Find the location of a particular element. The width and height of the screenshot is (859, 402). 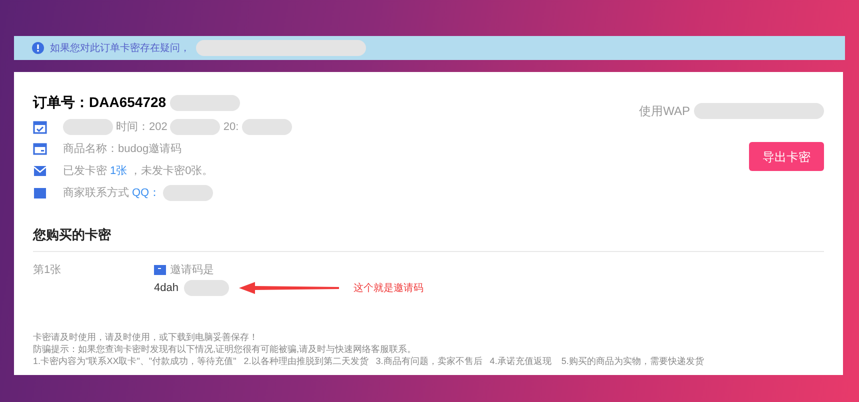

card-label: 邀请码是 is located at coordinates (192, 270).